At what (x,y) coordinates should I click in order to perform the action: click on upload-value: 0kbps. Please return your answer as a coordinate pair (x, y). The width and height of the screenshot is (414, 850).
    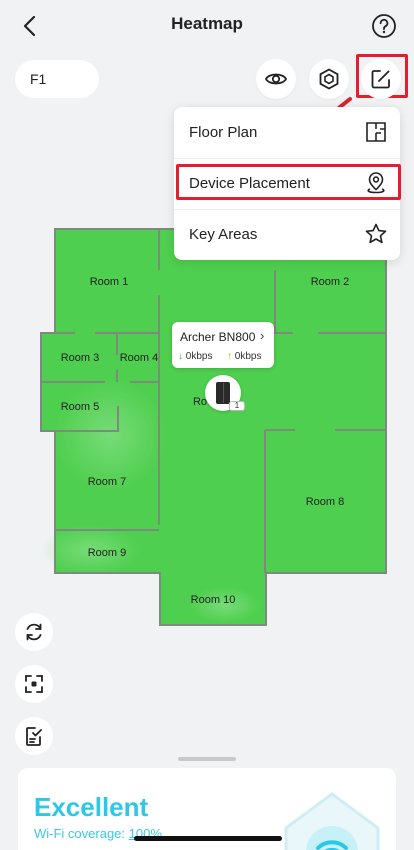
    Looking at the image, I should click on (248, 356).